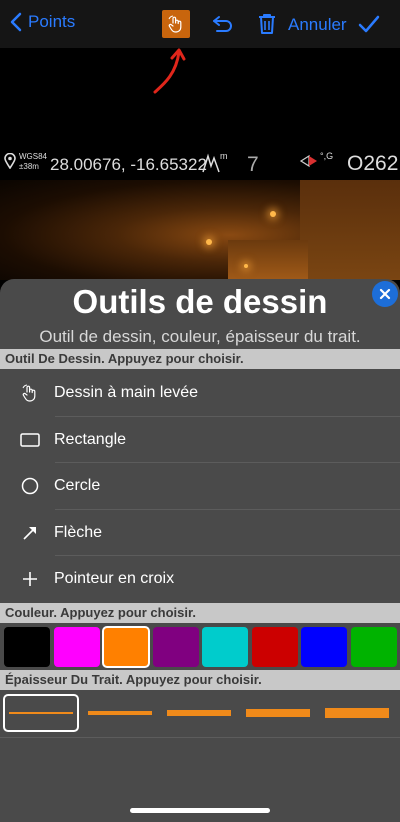 The height and width of the screenshot is (822, 400). I want to click on camera-wall, so click(350, 230).